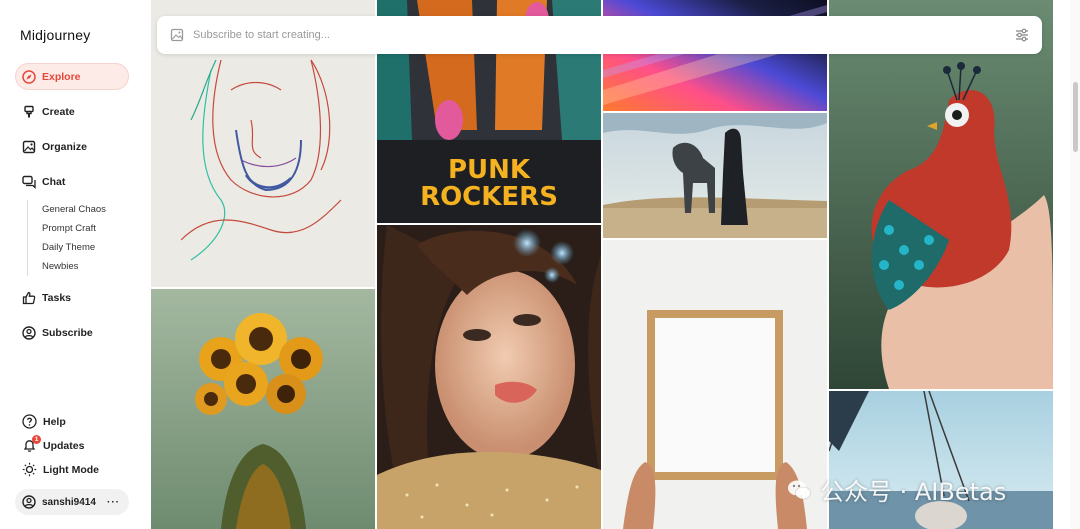  Describe the element at coordinates (29, 298) in the screenshot. I see `thumbs-up-icon` at that location.